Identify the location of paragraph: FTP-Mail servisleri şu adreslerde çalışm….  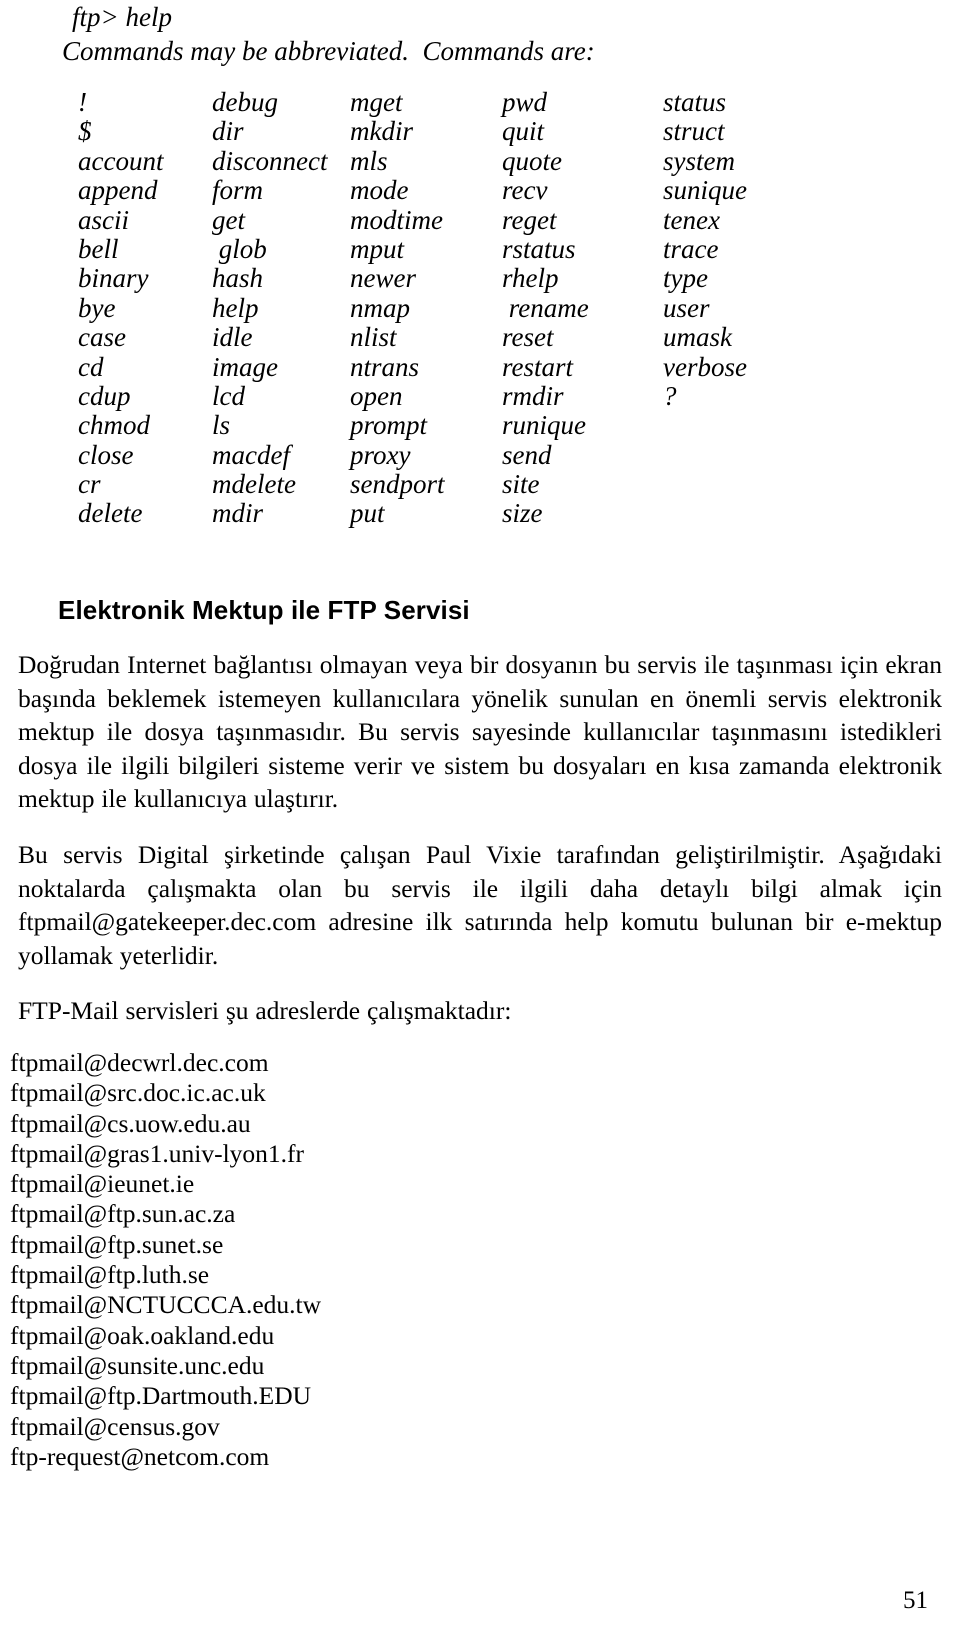
(265, 1011).